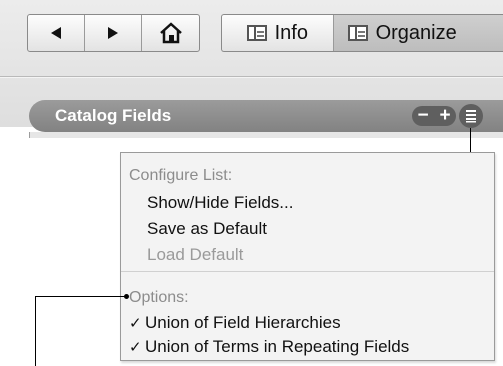 This screenshot has width=503, height=366. I want to click on nav-button-group, so click(113, 33).